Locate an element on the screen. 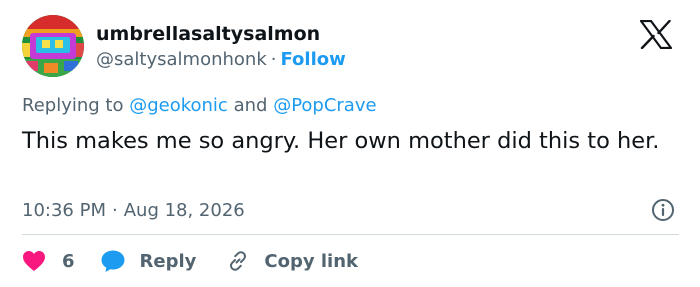  mention-geokonic: @geokonic is located at coordinates (178, 105).